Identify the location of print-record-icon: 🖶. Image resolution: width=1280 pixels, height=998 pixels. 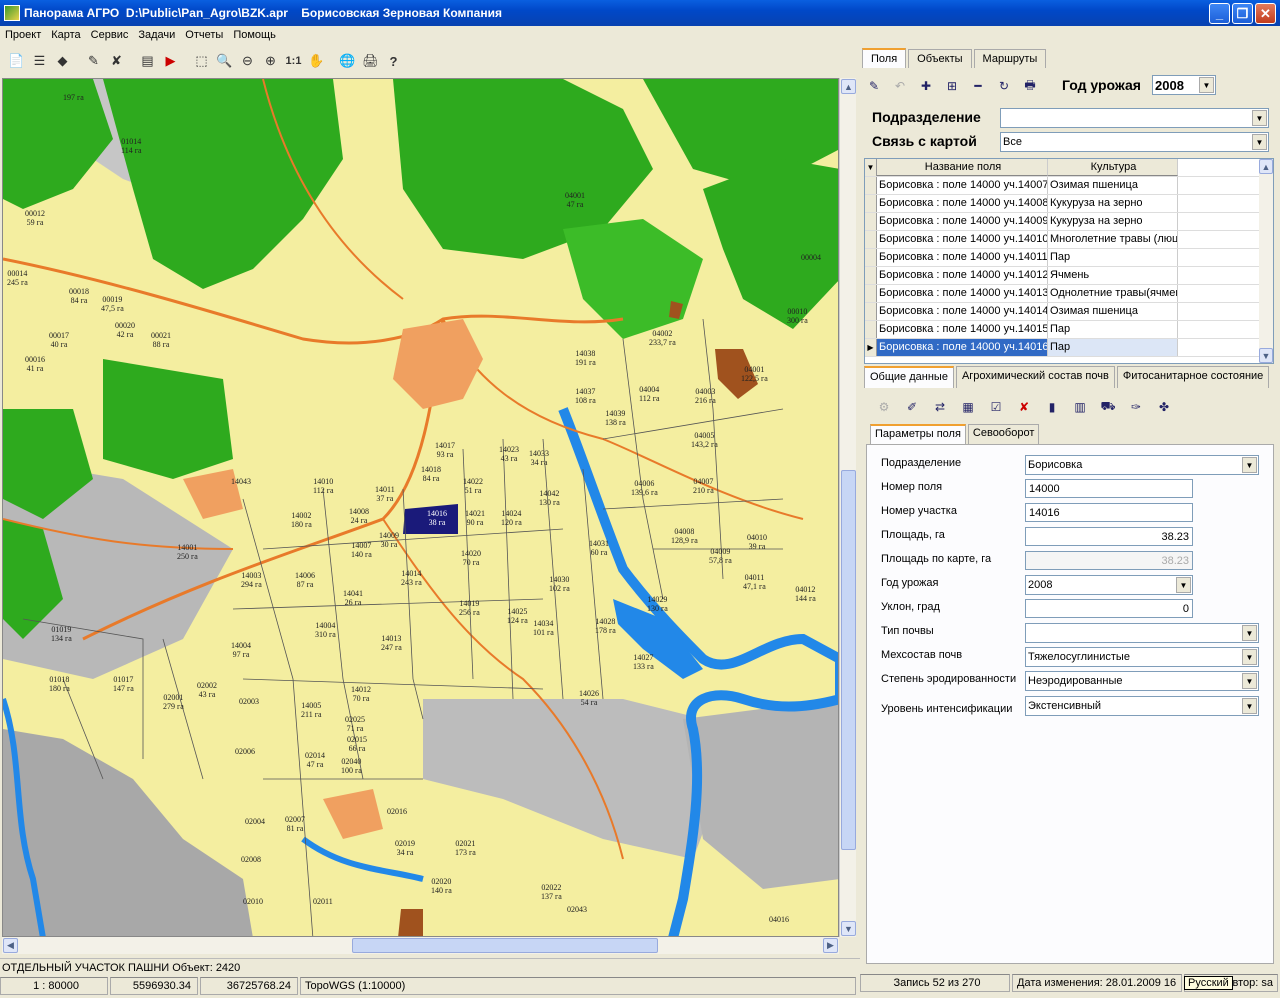
(1030, 86).